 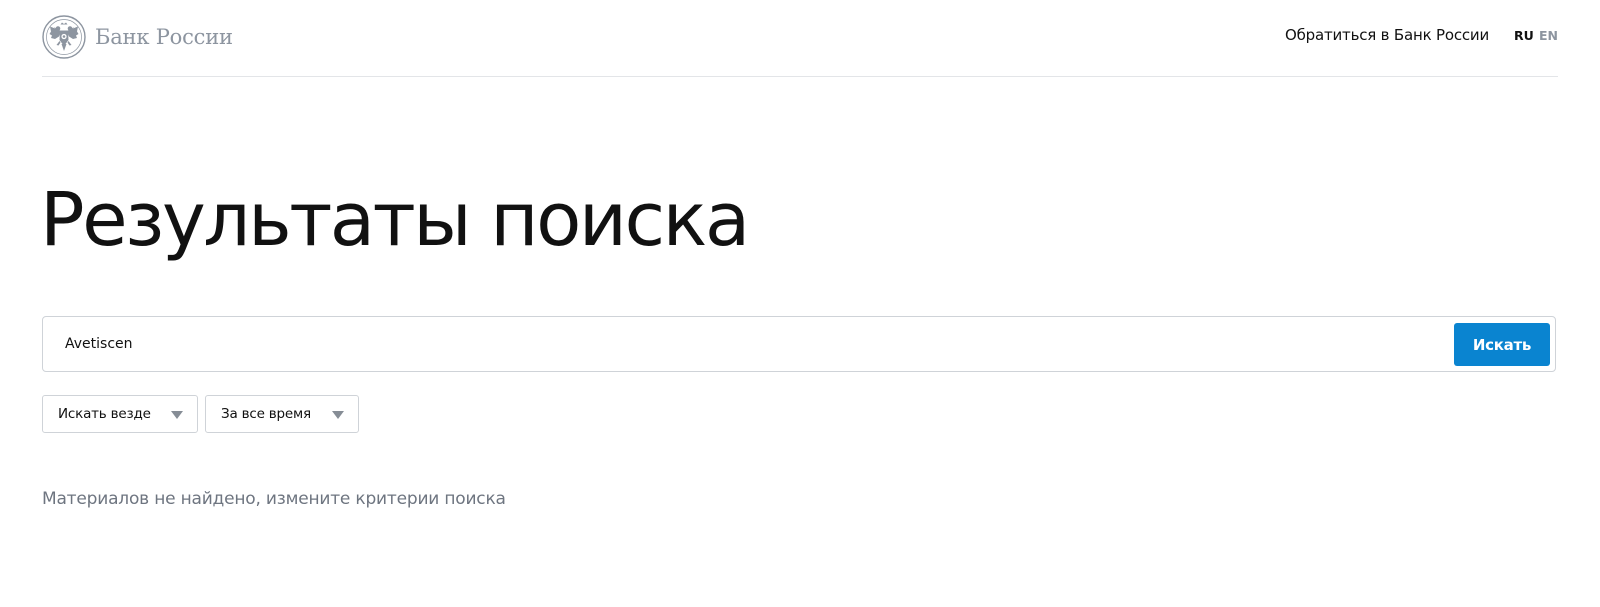 What do you see at coordinates (1524, 35) in the screenshot?
I see `language-ru: RU` at bounding box center [1524, 35].